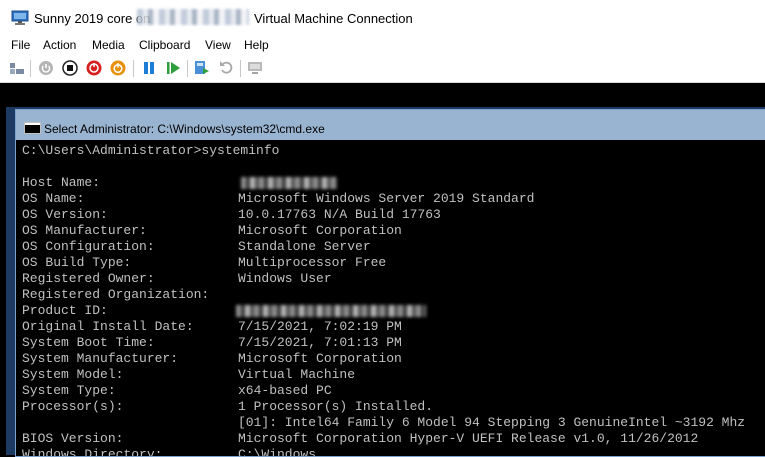 This screenshot has width=765, height=457. What do you see at coordinates (382, 69) in the screenshot?
I see `toolbar` at bounding box center [382, 69].